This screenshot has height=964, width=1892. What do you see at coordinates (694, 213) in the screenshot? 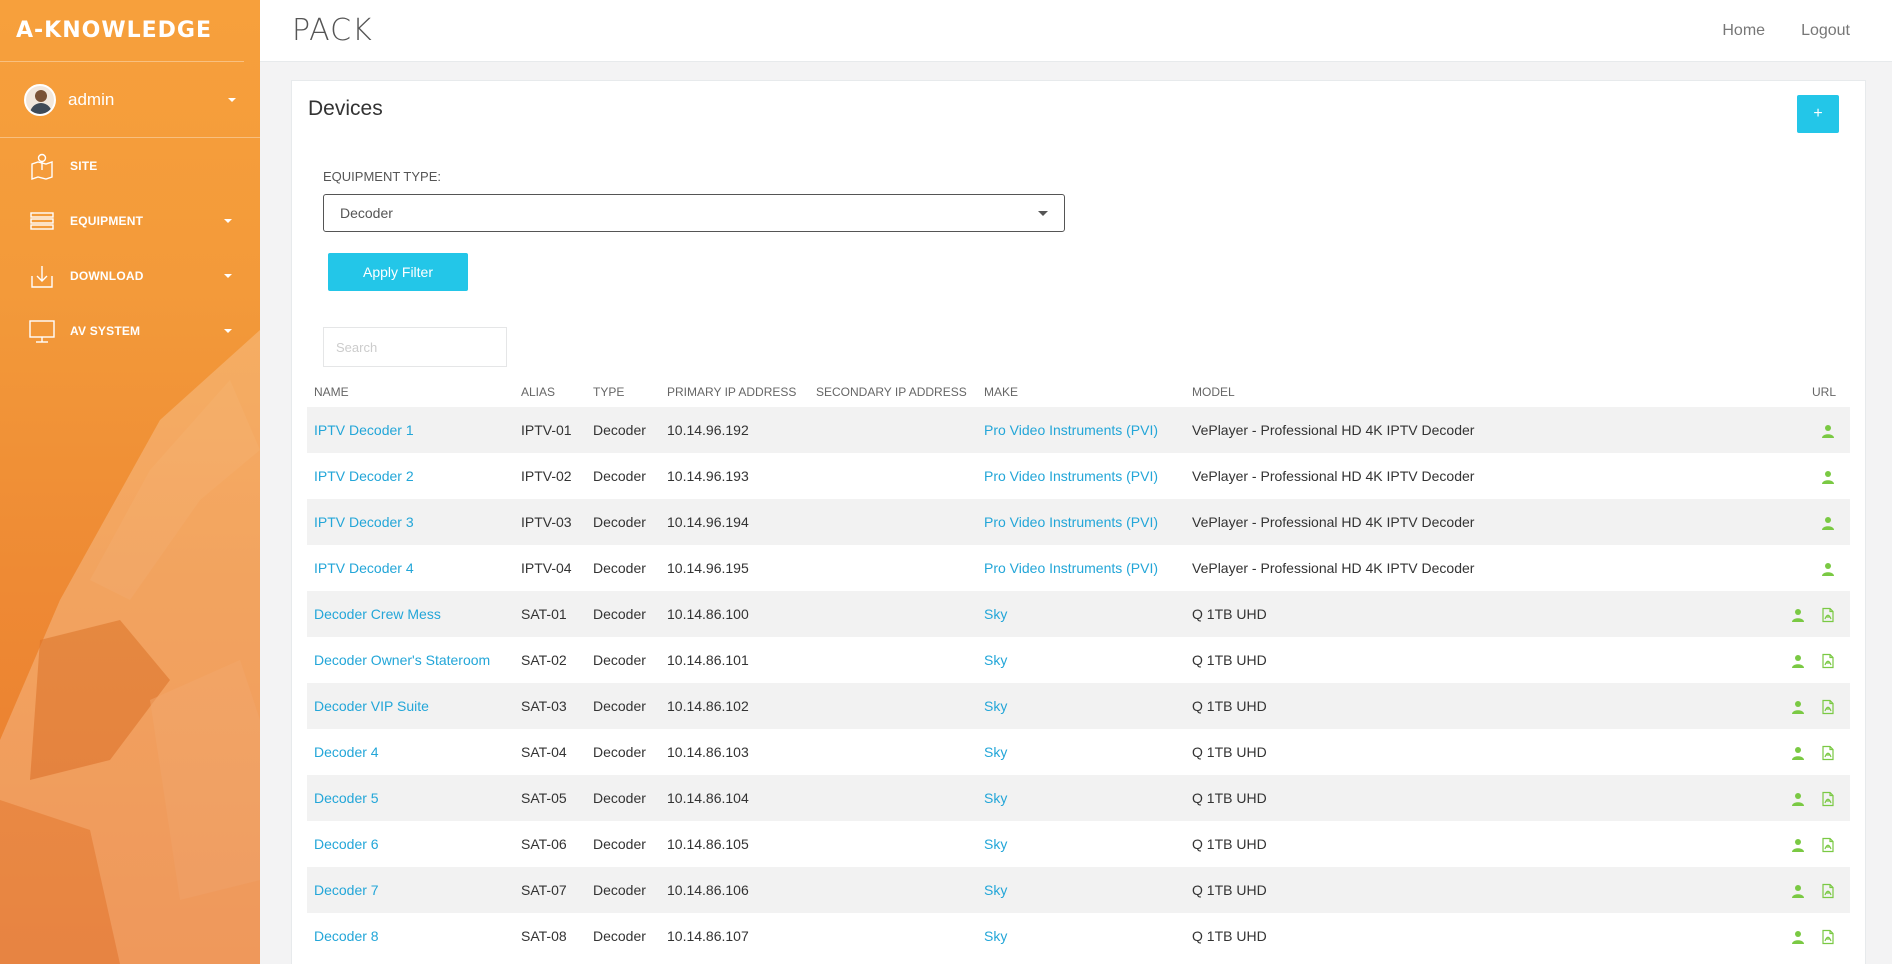
I see `equipment-type-select: Decoder` at bounding box center [694, 213].